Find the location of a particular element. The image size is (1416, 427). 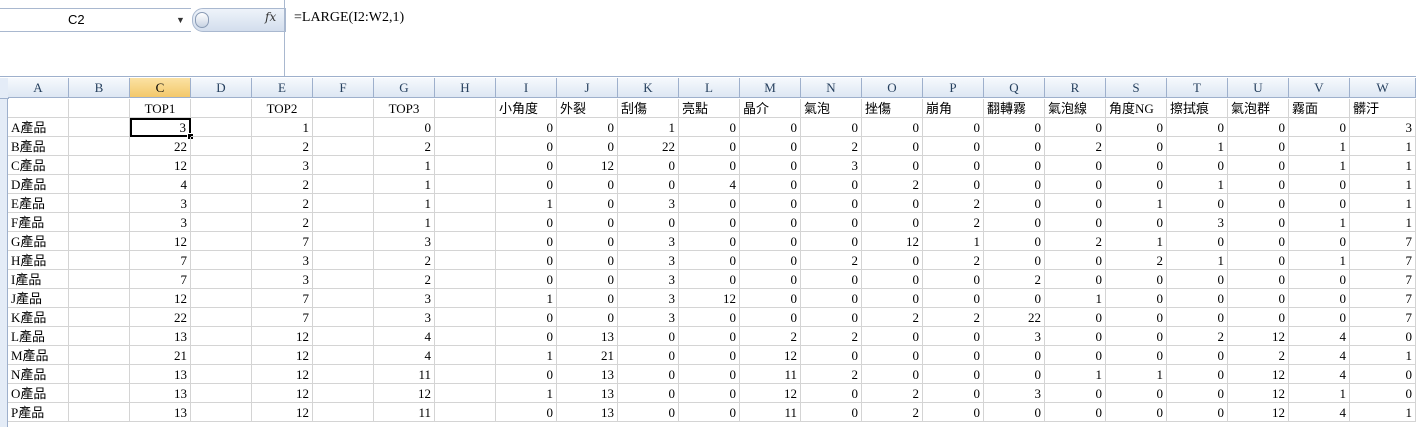

cell-r12: 0 is located at coordinates (1075, 317).